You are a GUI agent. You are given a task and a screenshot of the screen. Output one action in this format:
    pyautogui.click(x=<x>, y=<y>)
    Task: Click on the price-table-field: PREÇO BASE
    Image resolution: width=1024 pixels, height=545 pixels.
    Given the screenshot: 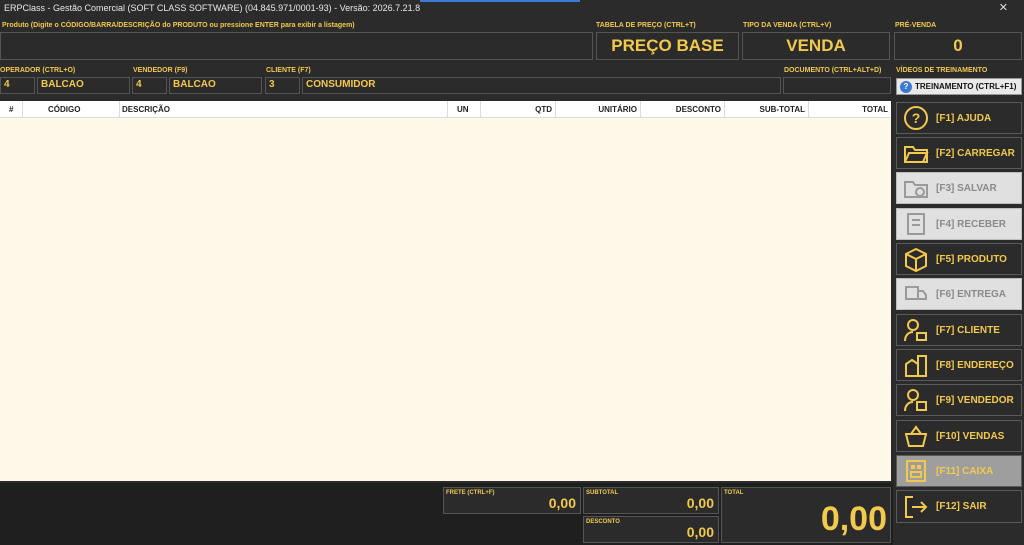 What is the action you would take?
    pyautogui.click(x=667, y=46)
    